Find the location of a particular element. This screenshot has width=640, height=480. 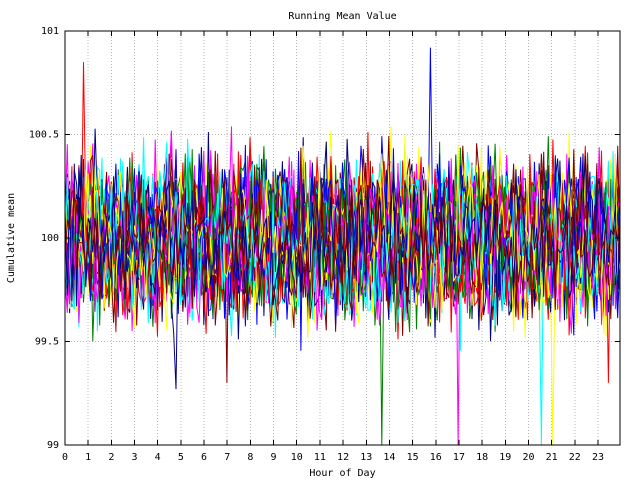

y-axis-label: Cumulative mean is located at coordinates (11, 238).